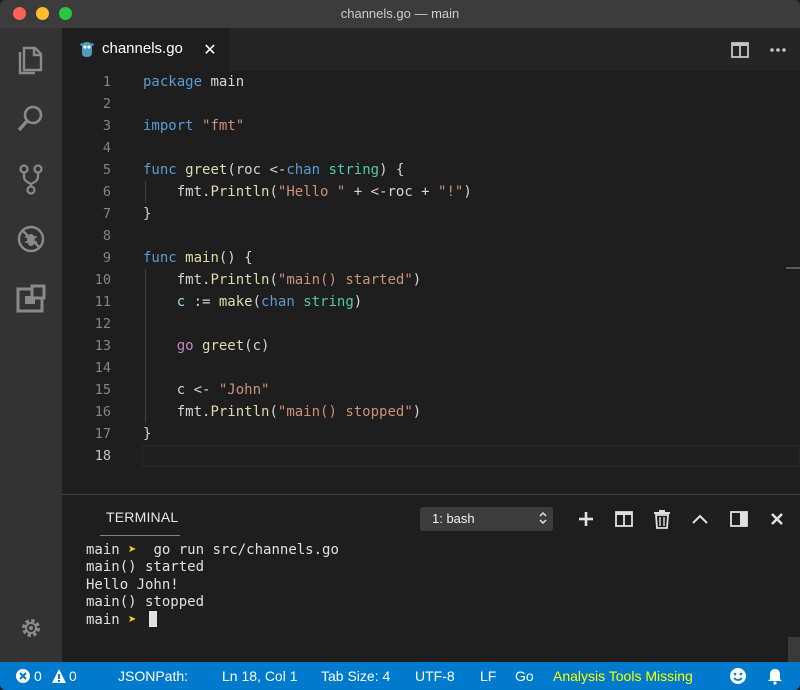 This screenshot has height=690, width=800. I want to click on code-line: 10 fmt.Println("main() started"), so click(422, 280).